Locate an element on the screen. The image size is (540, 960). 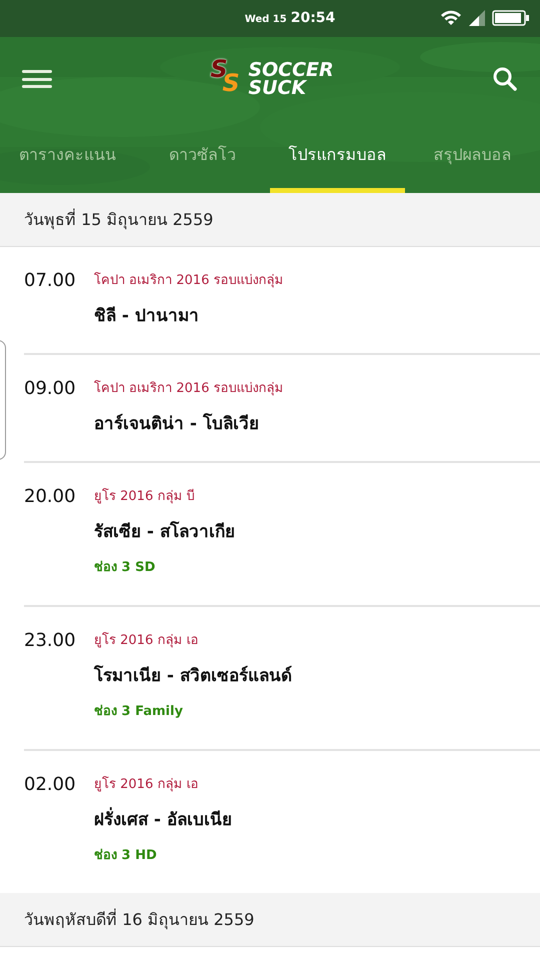
match-teams: อาร์เจนติน่า - โบลิเวีย is located at coordinates (177, 424).